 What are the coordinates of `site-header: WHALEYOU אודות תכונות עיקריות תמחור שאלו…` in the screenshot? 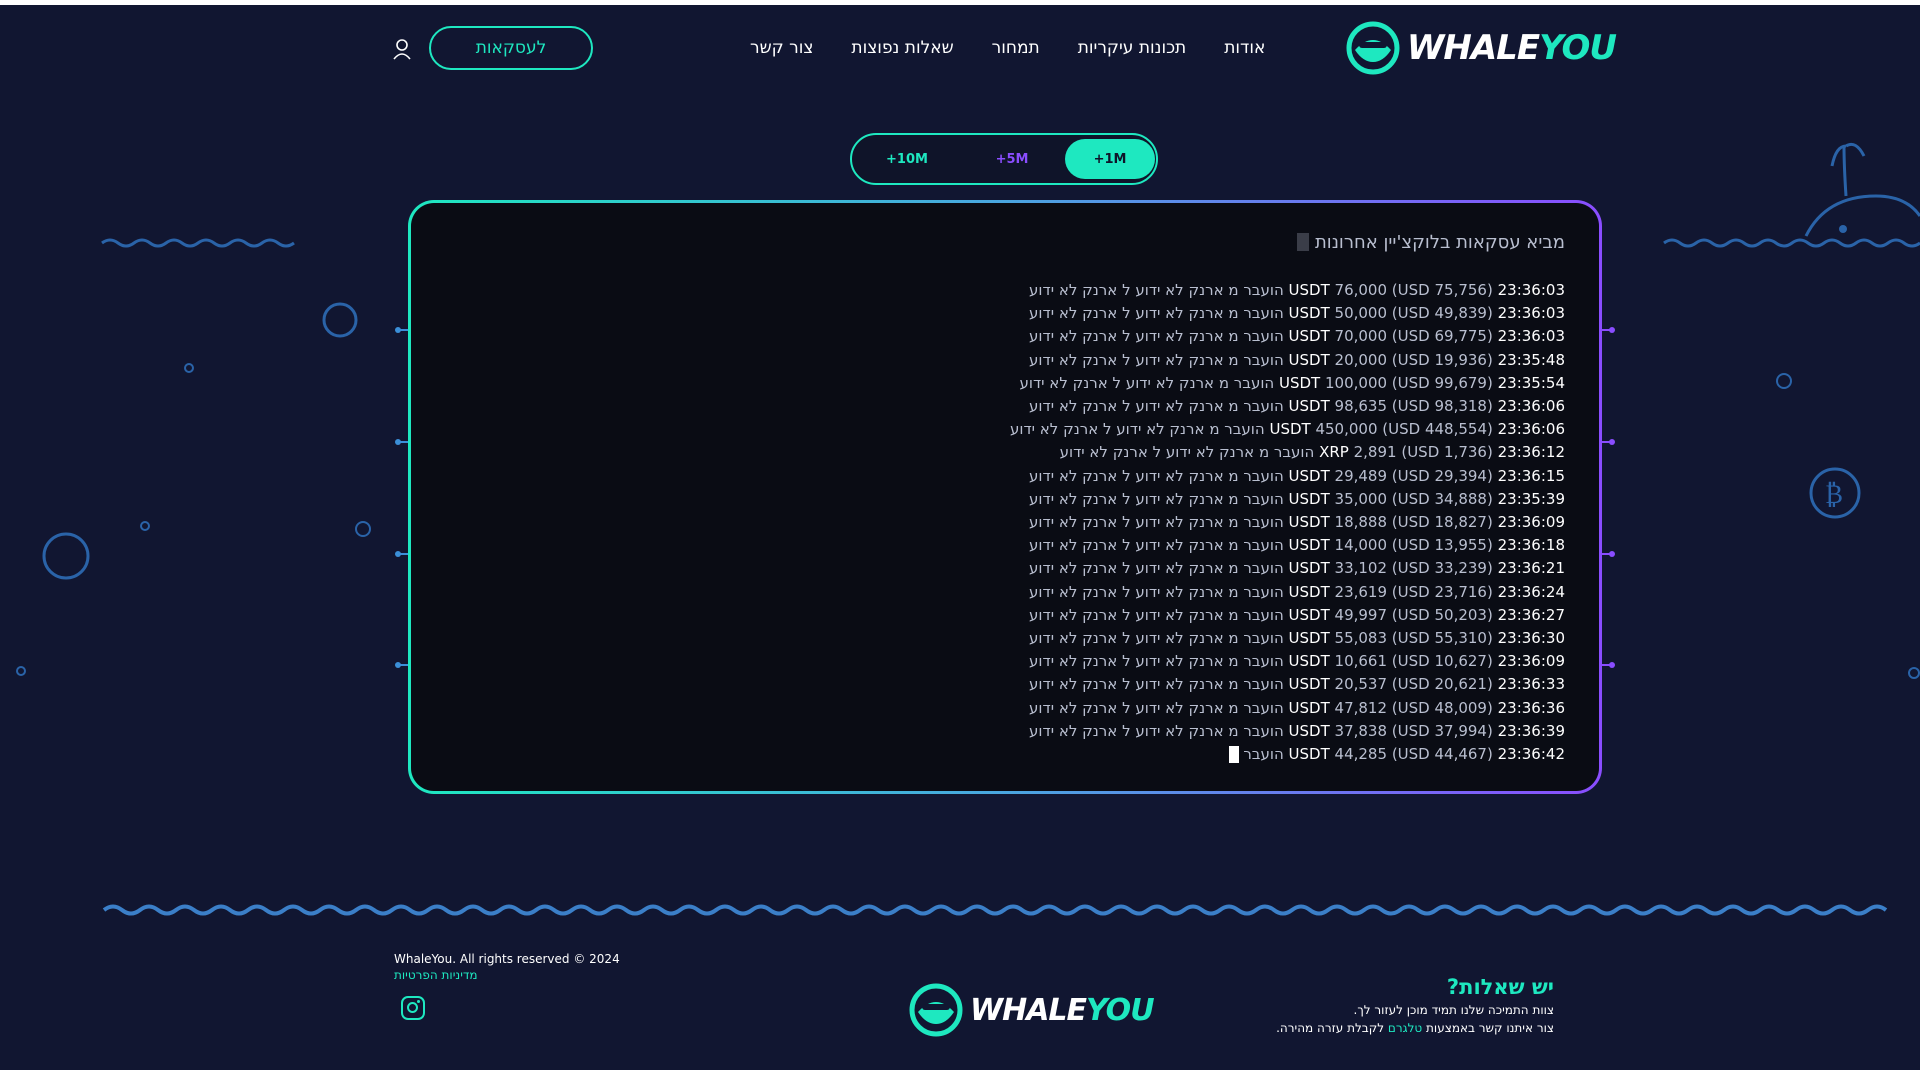 It's located at (960, 50).